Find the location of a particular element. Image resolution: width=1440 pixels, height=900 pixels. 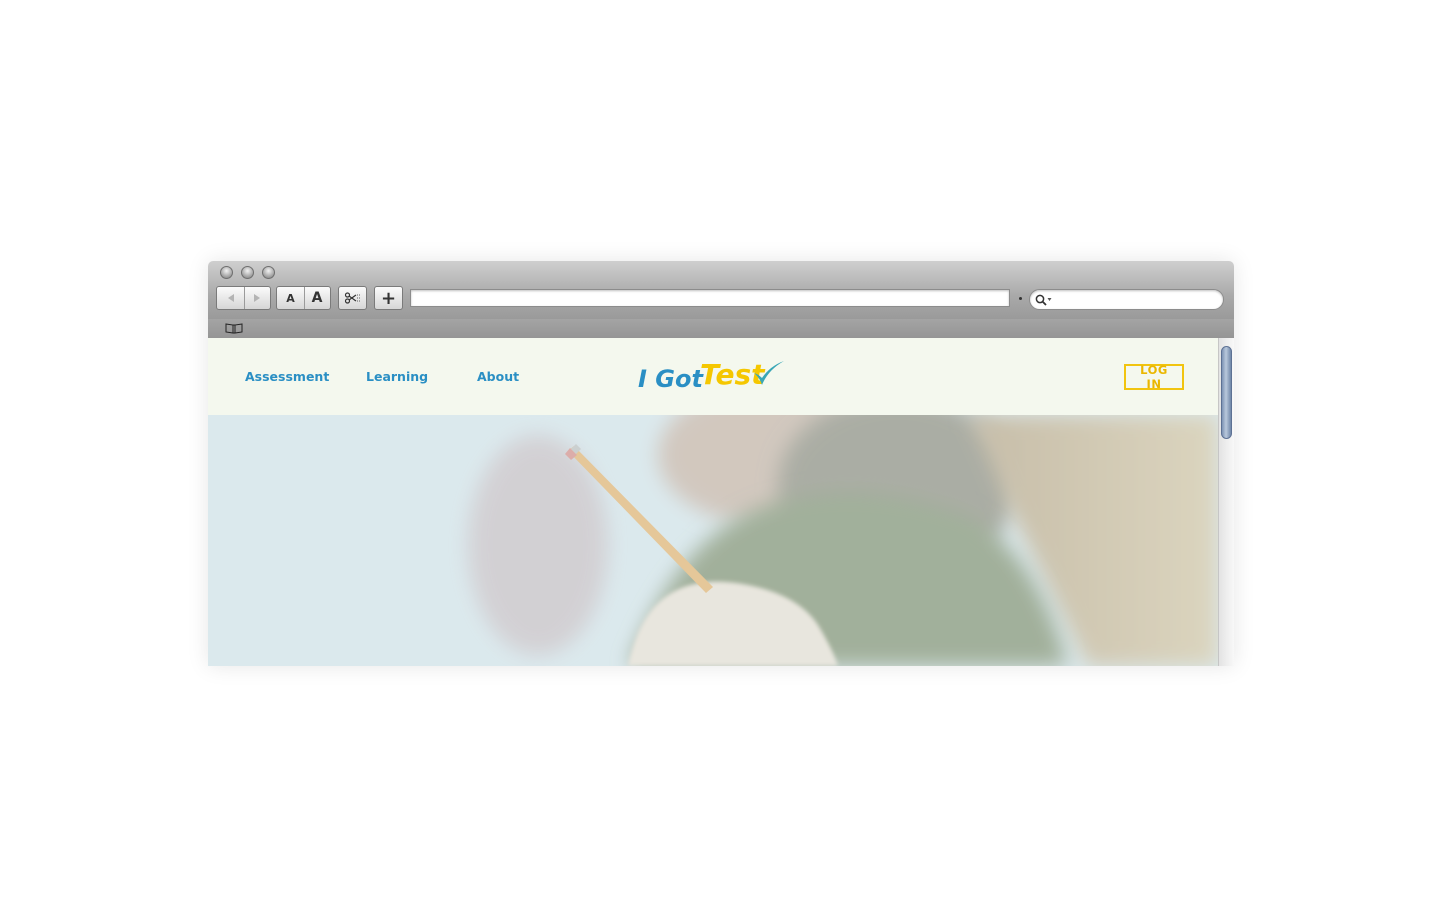

add-bookmark-button: + is located at coordinates (388, 298).